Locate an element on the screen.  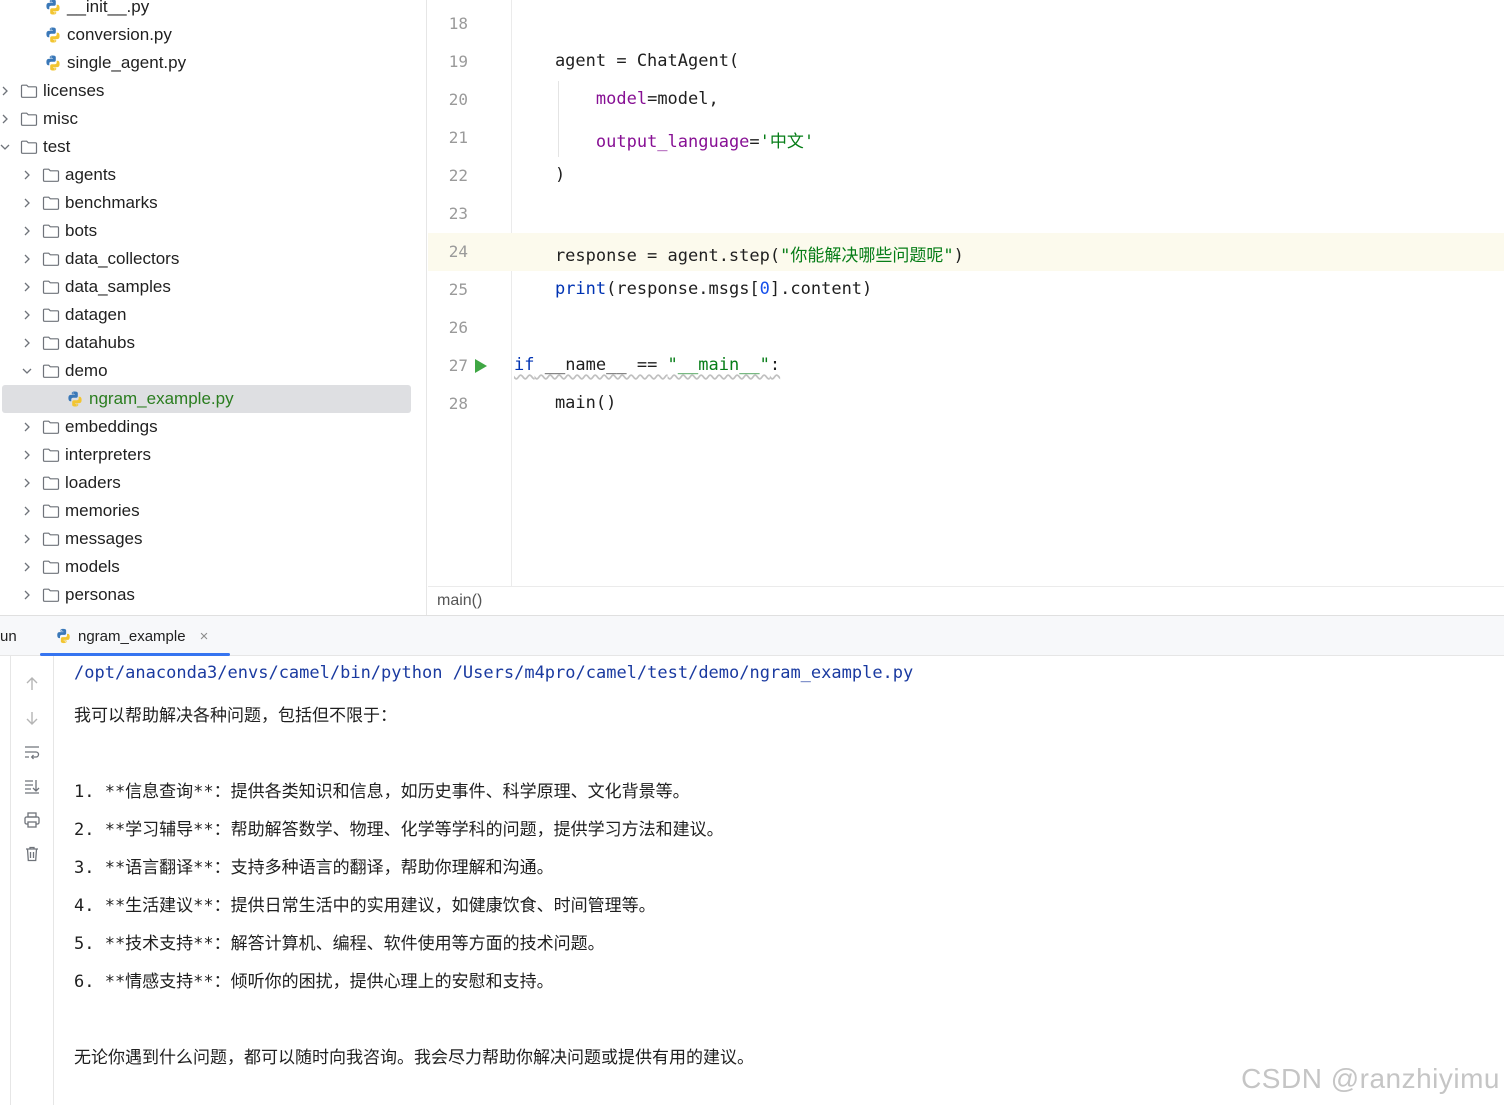
tree-item-agents: agents is located at coordinates (205, 175).